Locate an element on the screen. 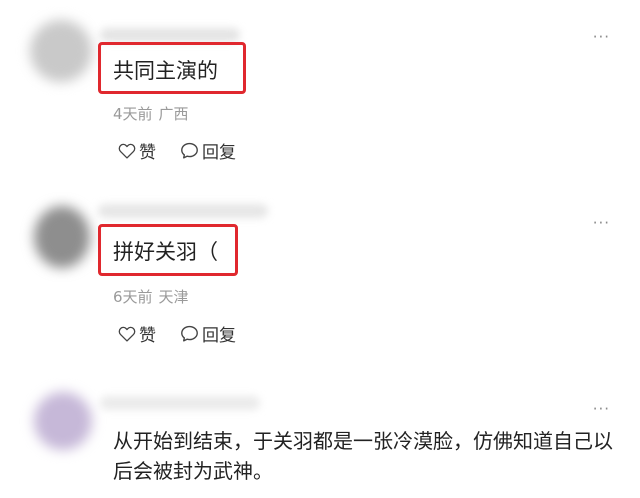  comment-location: 广西 is located at coordinates (173, 114).